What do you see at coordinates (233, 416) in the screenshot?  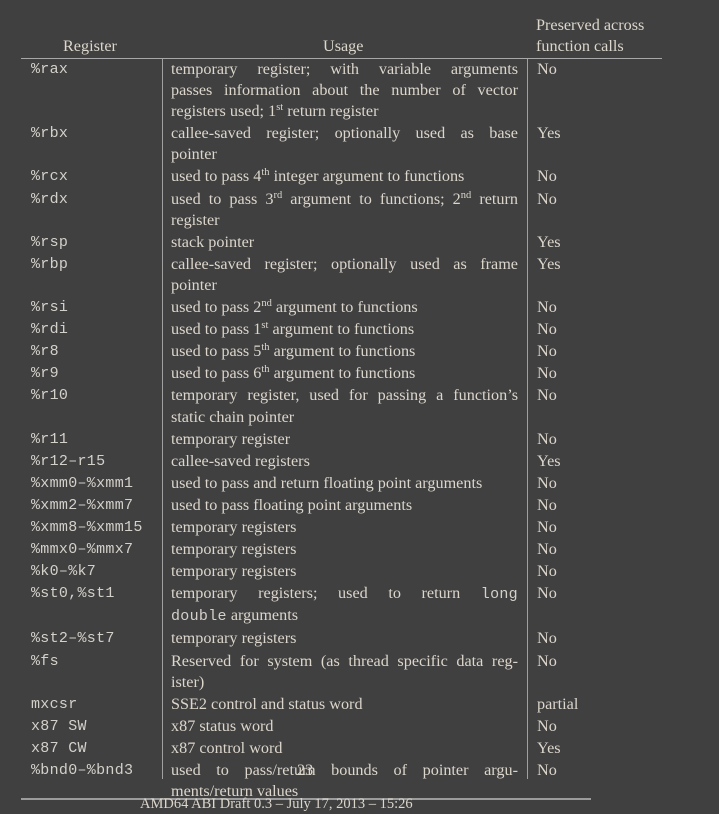 I see `usage-line: static chain pointer` at bounding box center [233, 416].